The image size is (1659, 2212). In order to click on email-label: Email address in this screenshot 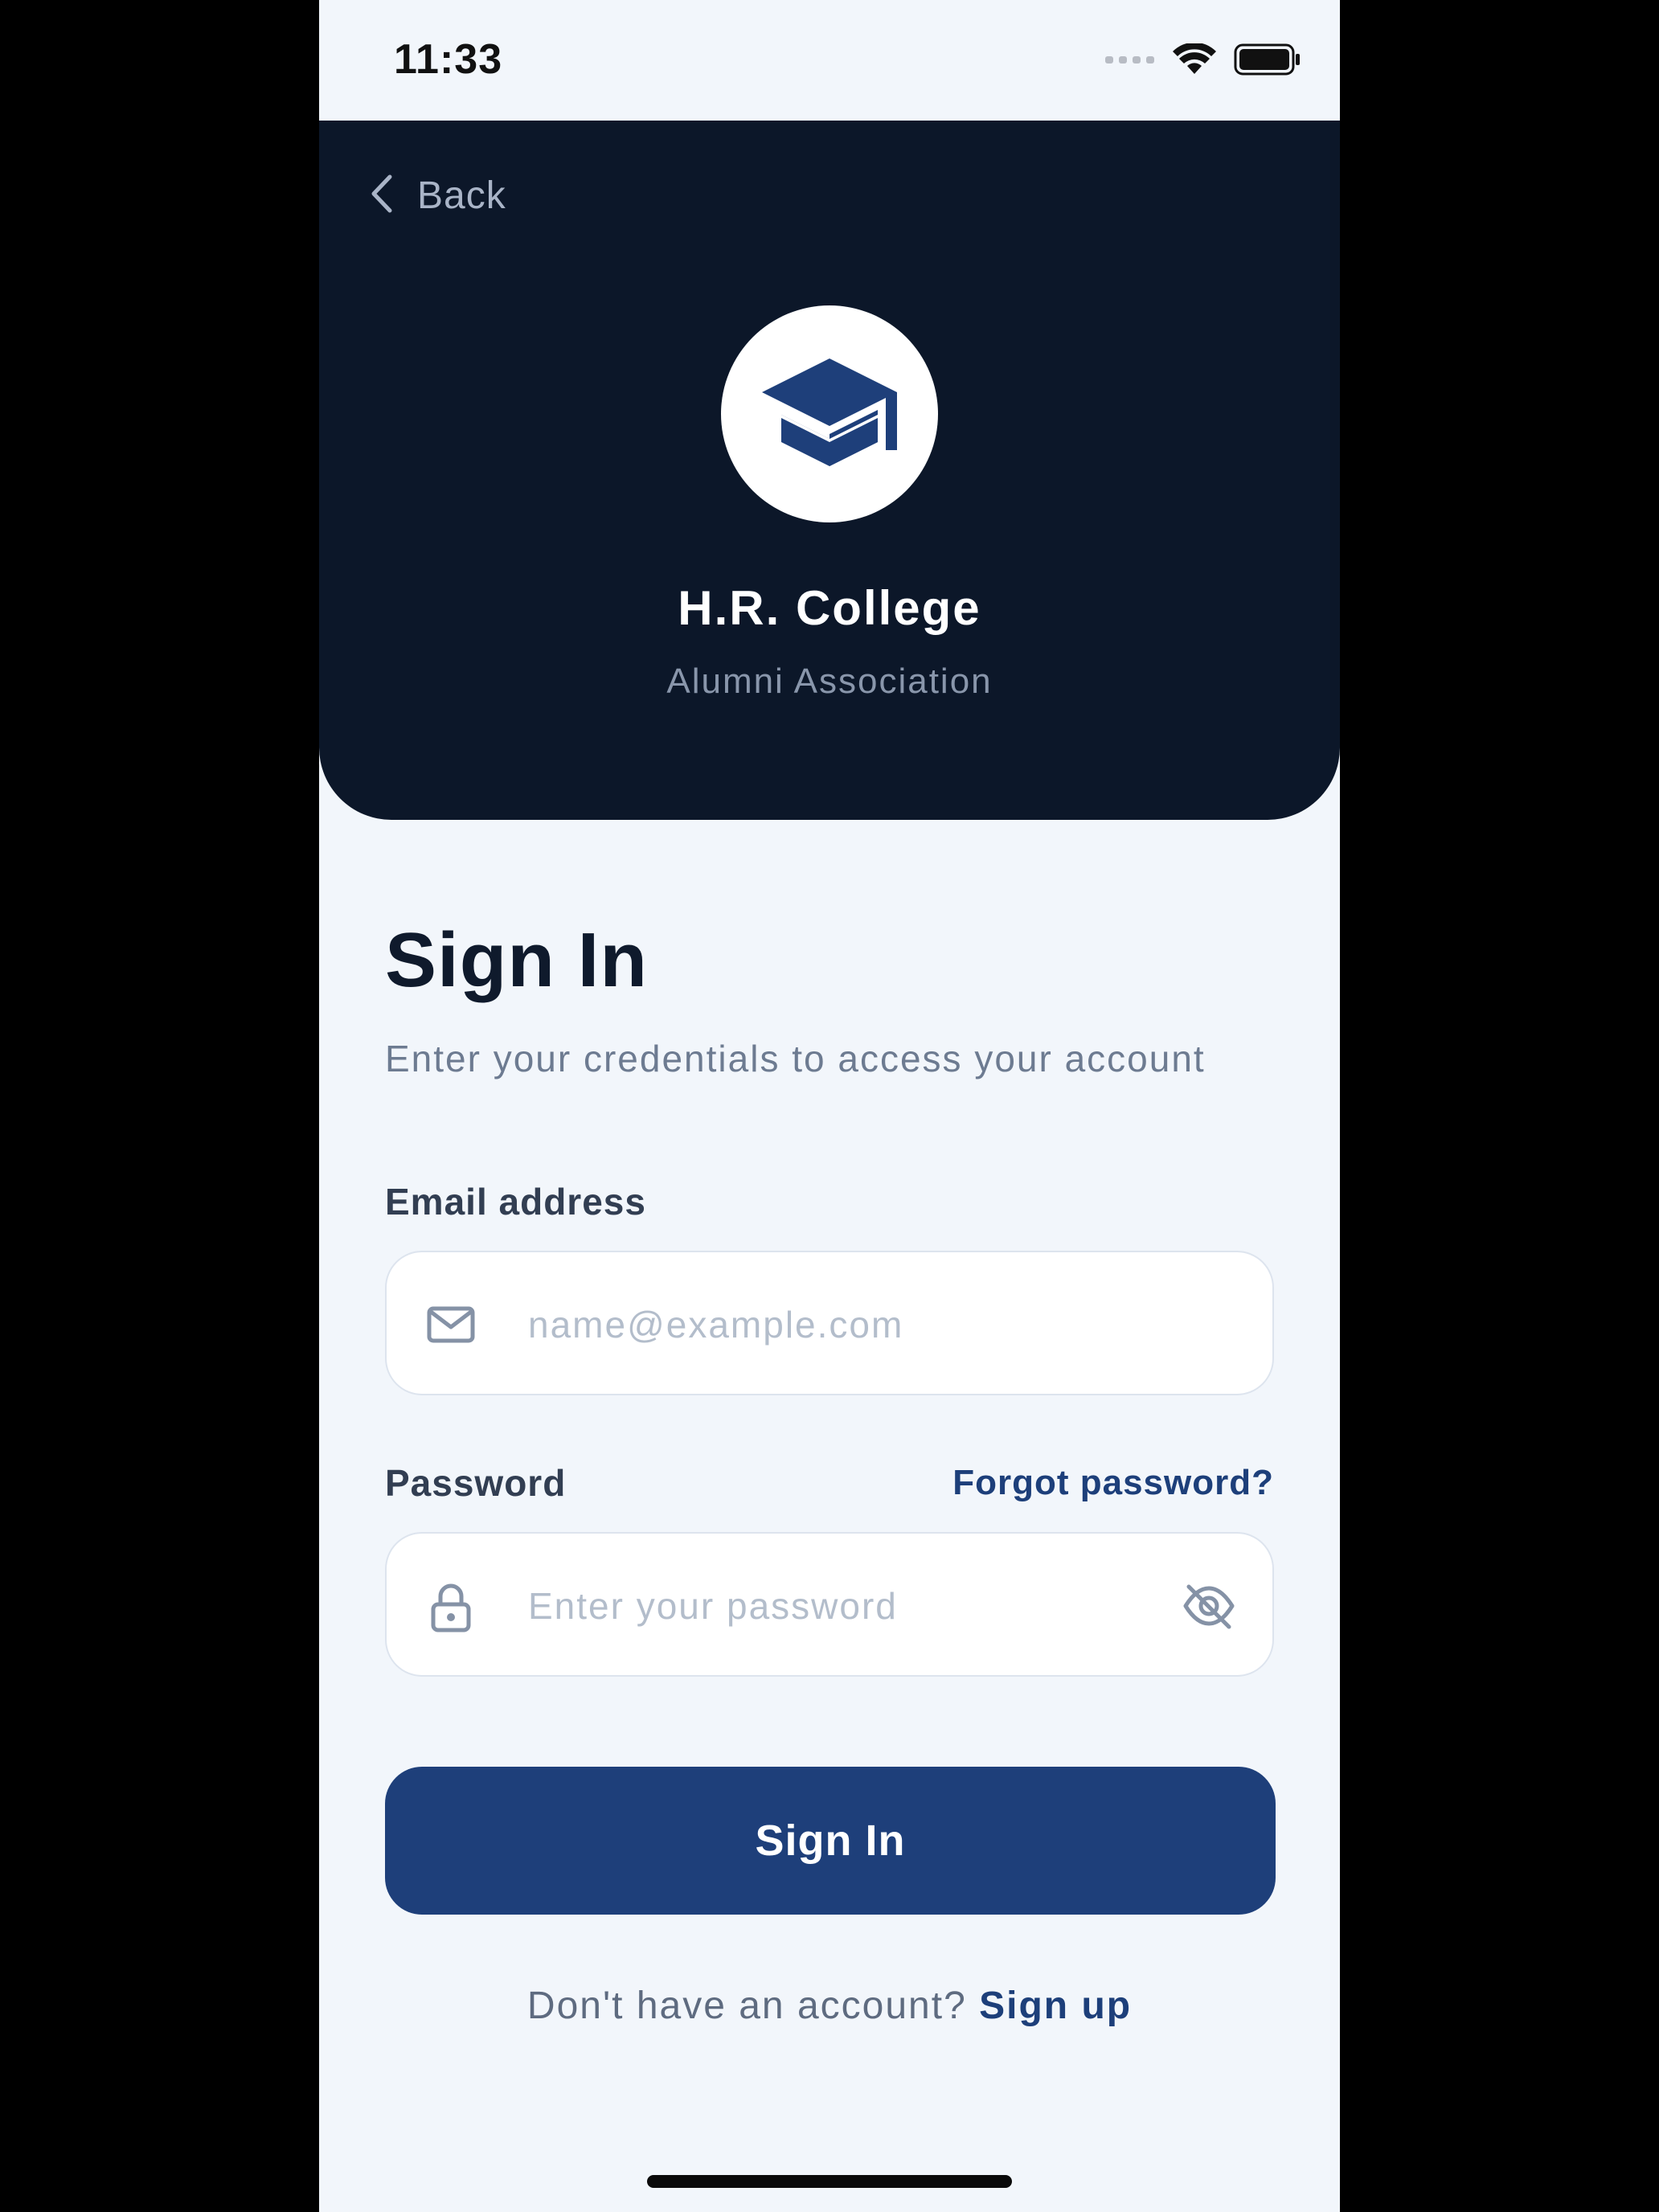, I will do `click(515, 1202)`.